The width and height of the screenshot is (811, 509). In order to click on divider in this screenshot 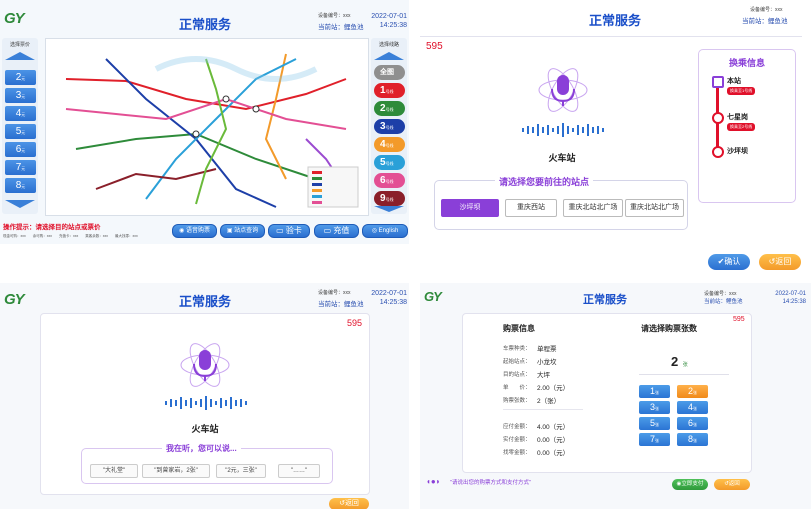, I will do `click(543, 409)`.